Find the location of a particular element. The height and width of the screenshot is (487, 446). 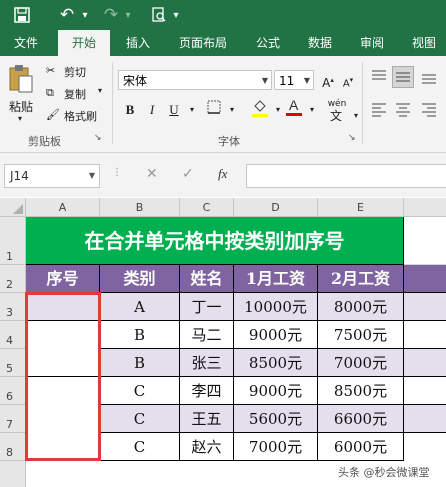

paste-icon is located at coordinates (21, 79).